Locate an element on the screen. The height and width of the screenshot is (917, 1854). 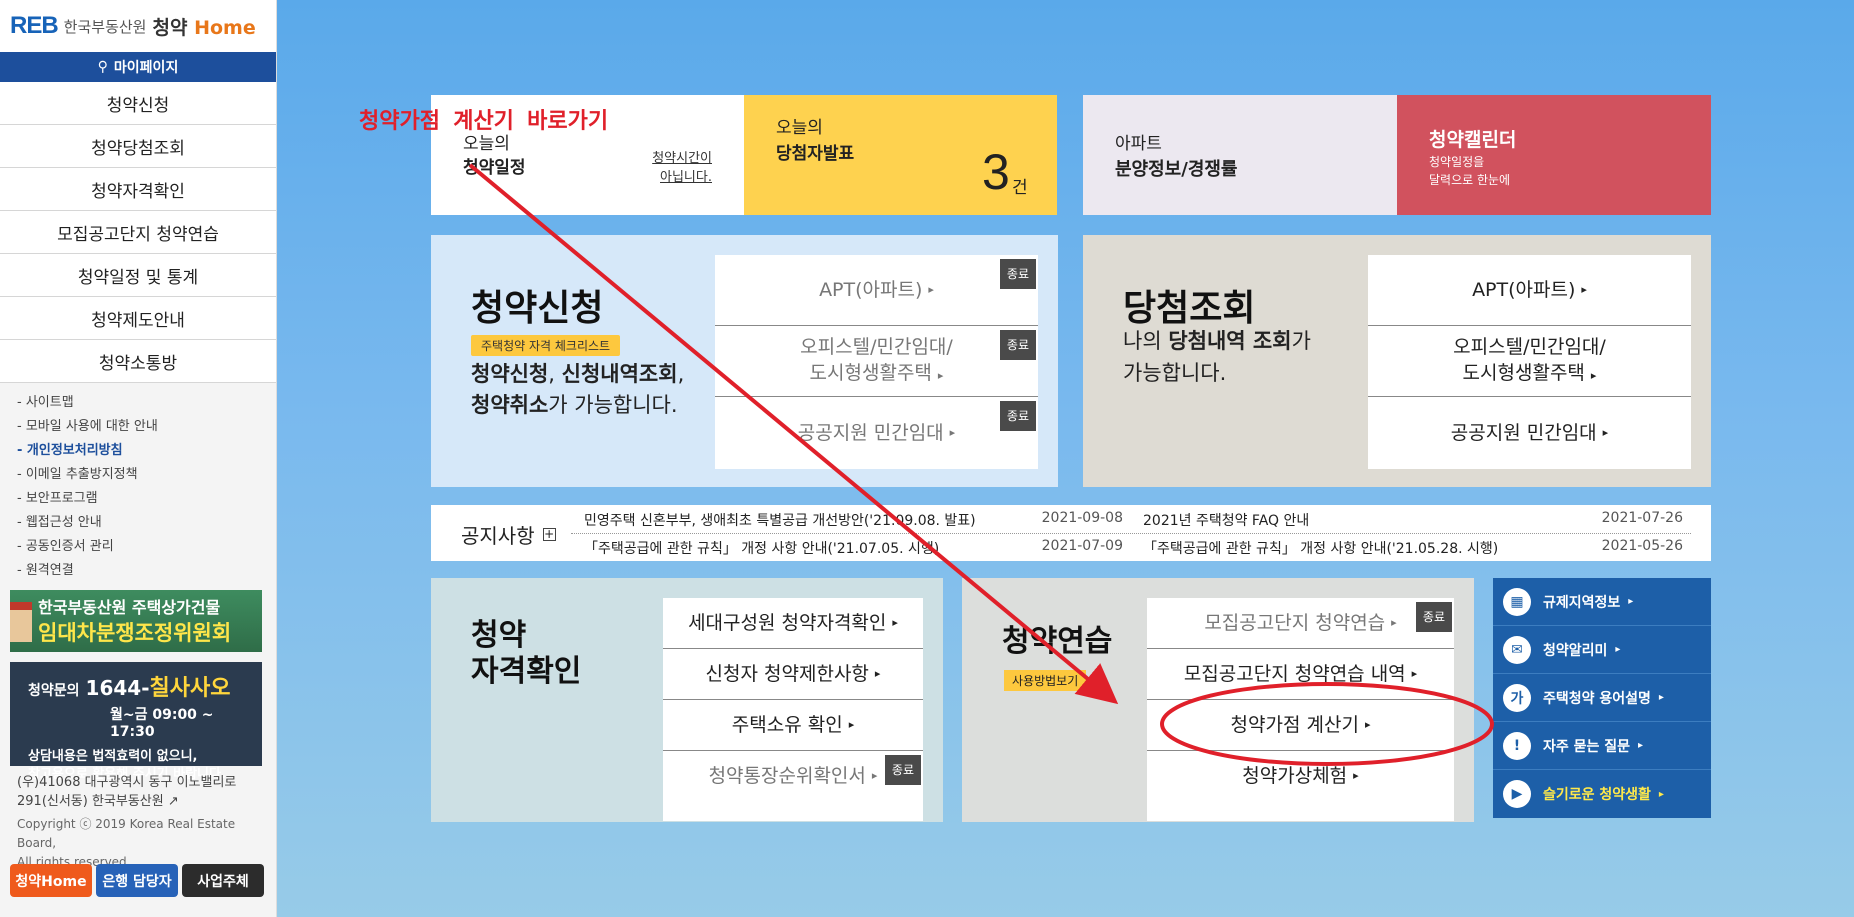
annotation-circle is located at coordinates (1327, 724).